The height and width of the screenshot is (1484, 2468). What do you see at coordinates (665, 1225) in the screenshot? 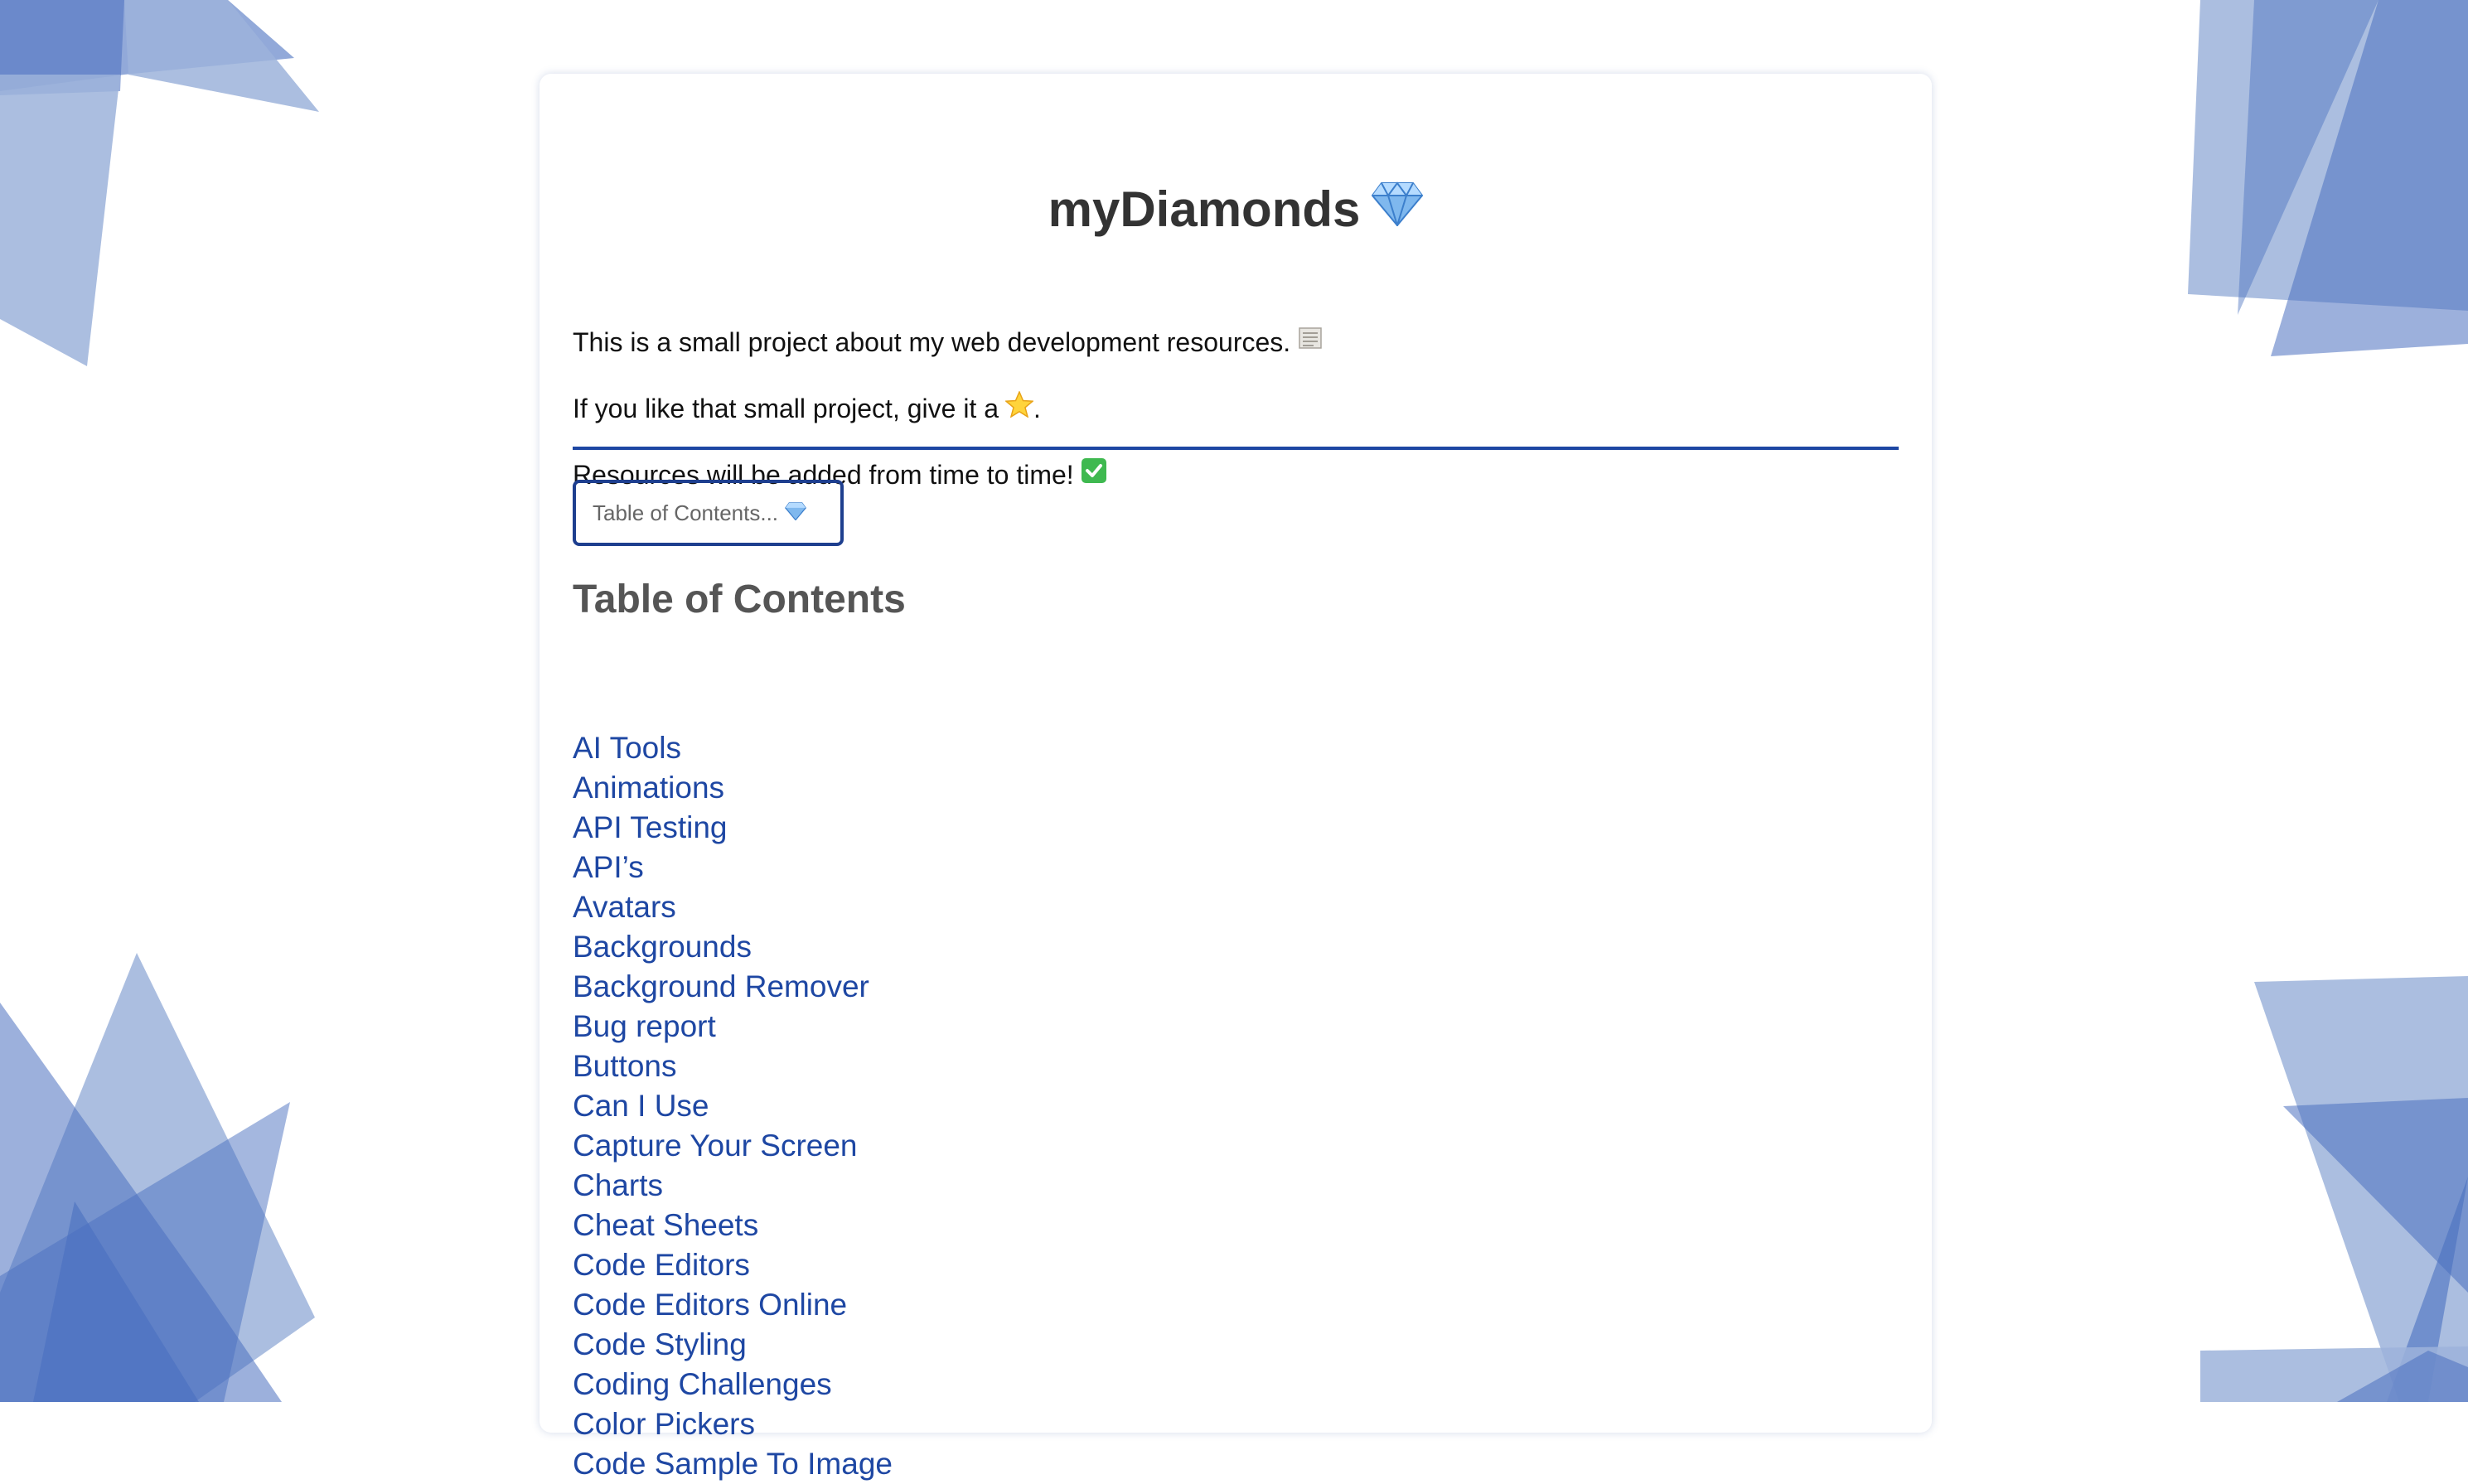
I see `toc-link: Cheat Sheets` at bounding box center [665, 1225].